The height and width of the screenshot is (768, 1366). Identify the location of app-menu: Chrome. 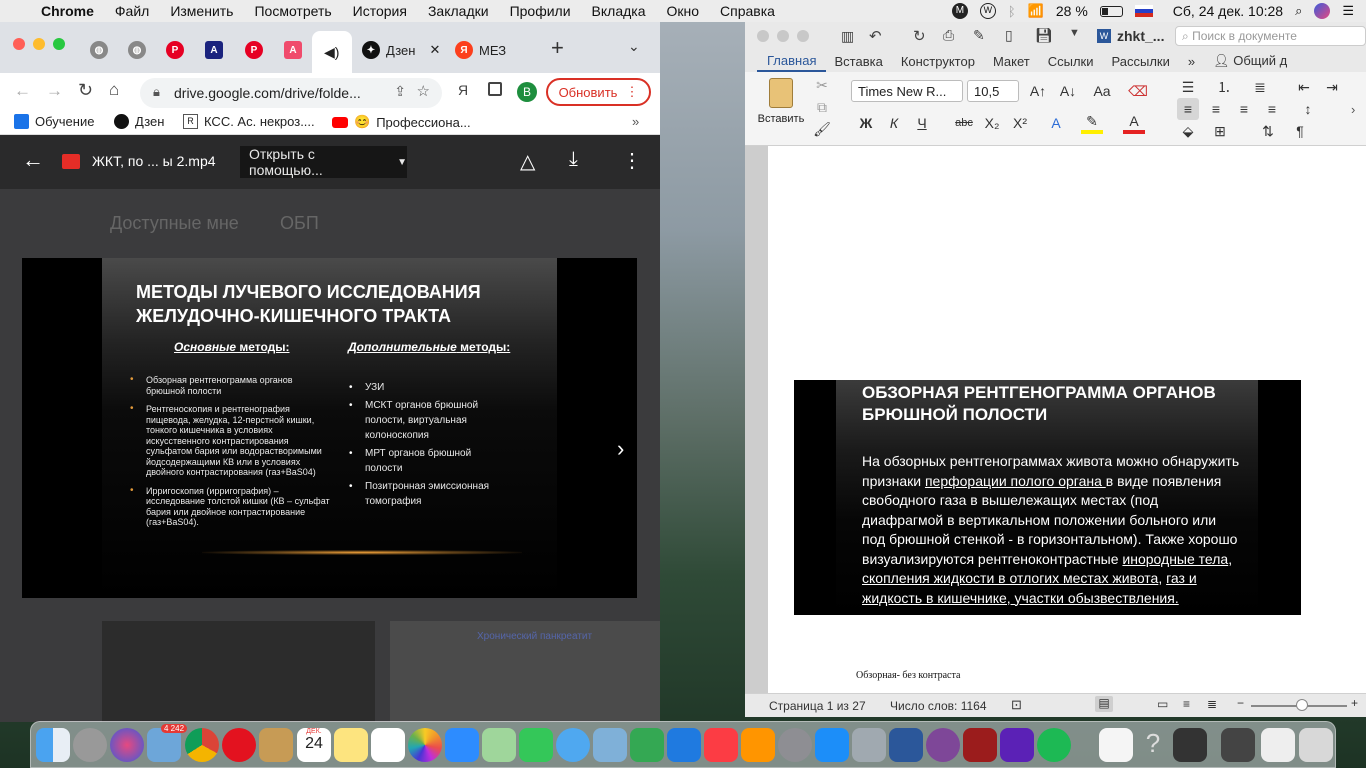
(67, 11).